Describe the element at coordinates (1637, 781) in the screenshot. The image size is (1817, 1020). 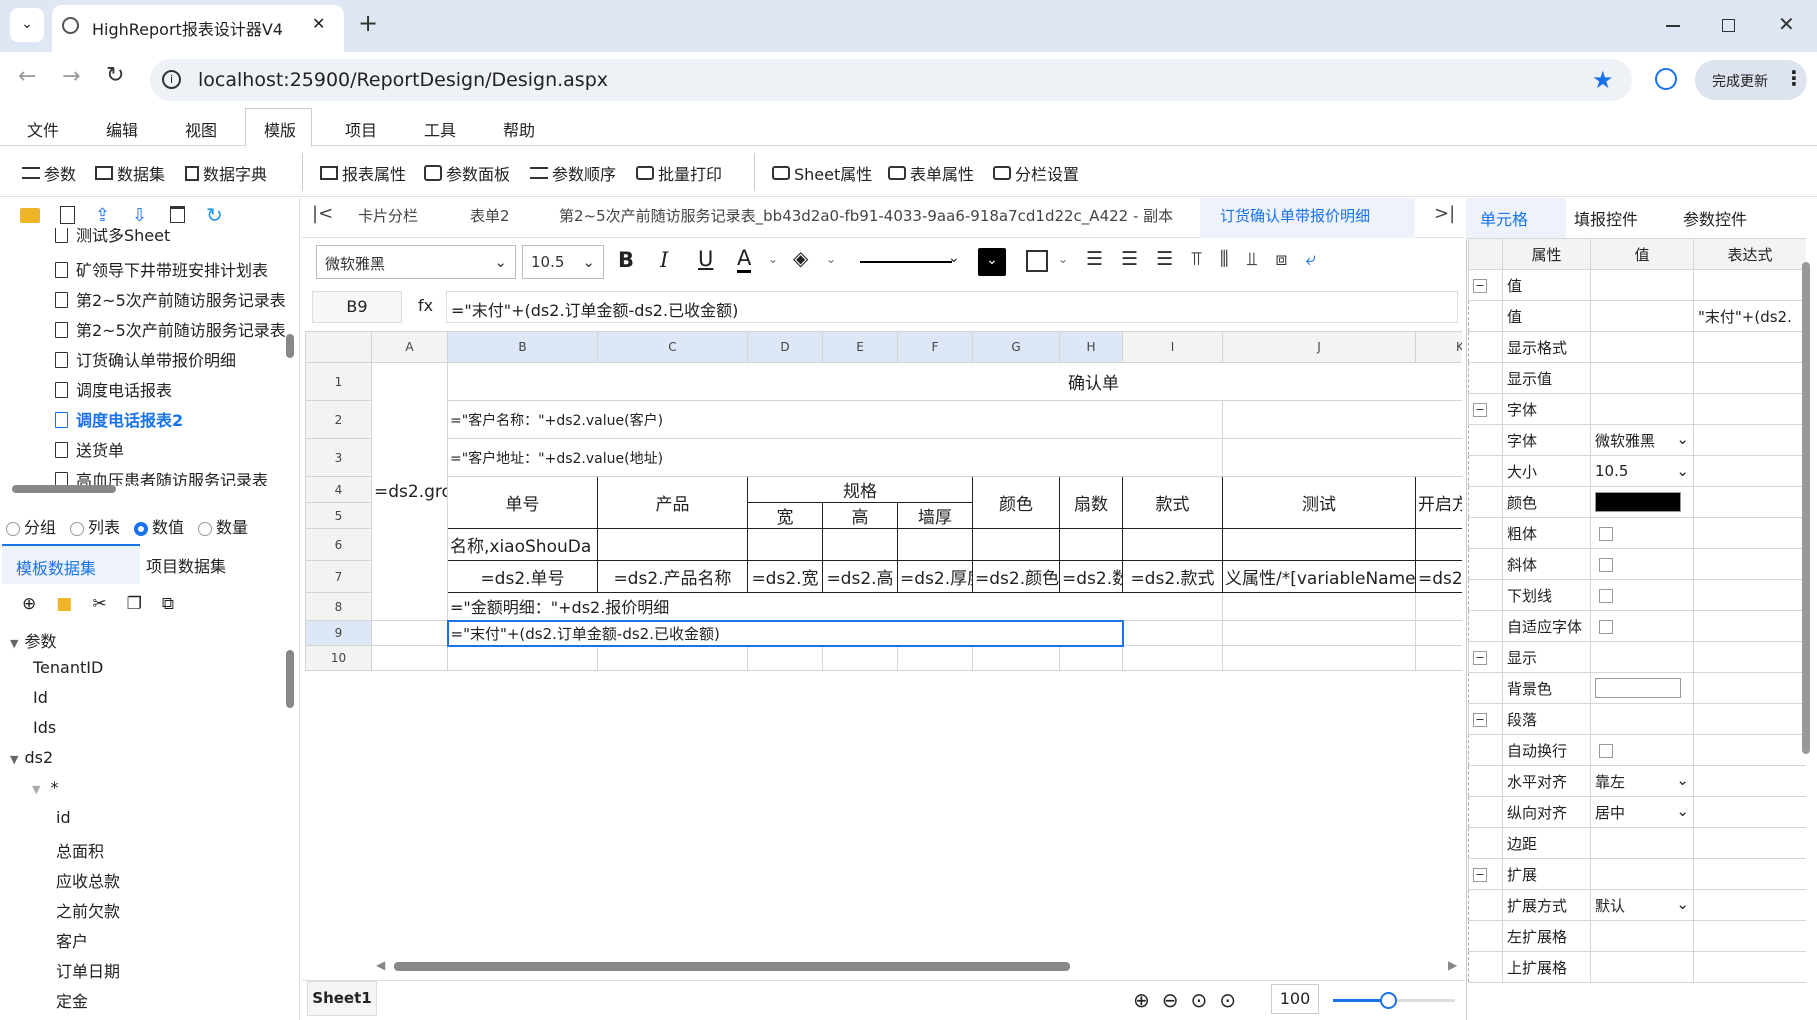
I see `prop-row: 水平对齐 靠左 ⌄` at that location.